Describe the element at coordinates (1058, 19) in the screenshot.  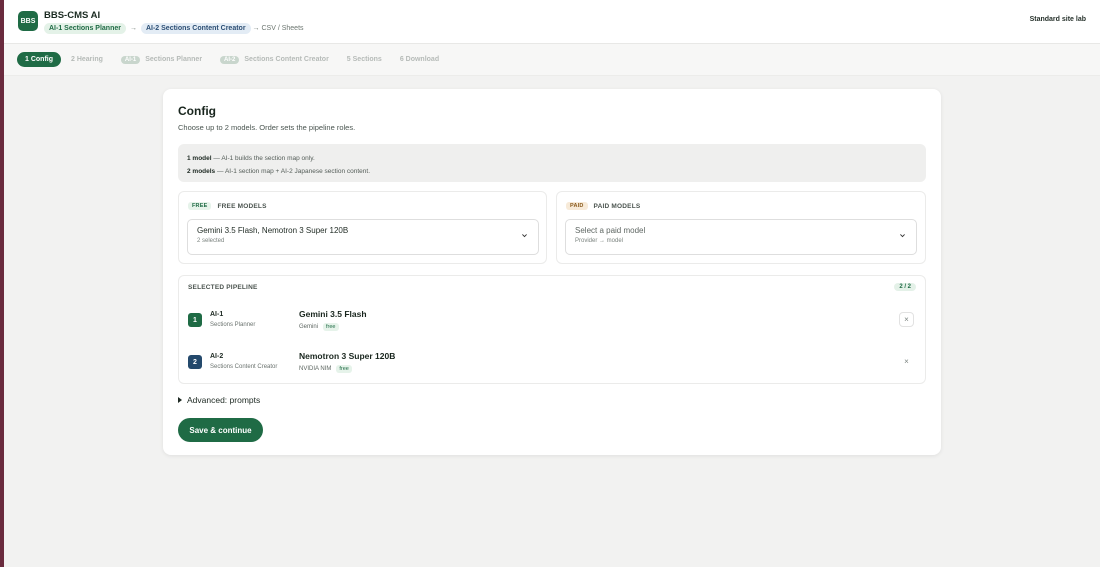
I see `standard-site-lab-link: Standard site lab` at that location.